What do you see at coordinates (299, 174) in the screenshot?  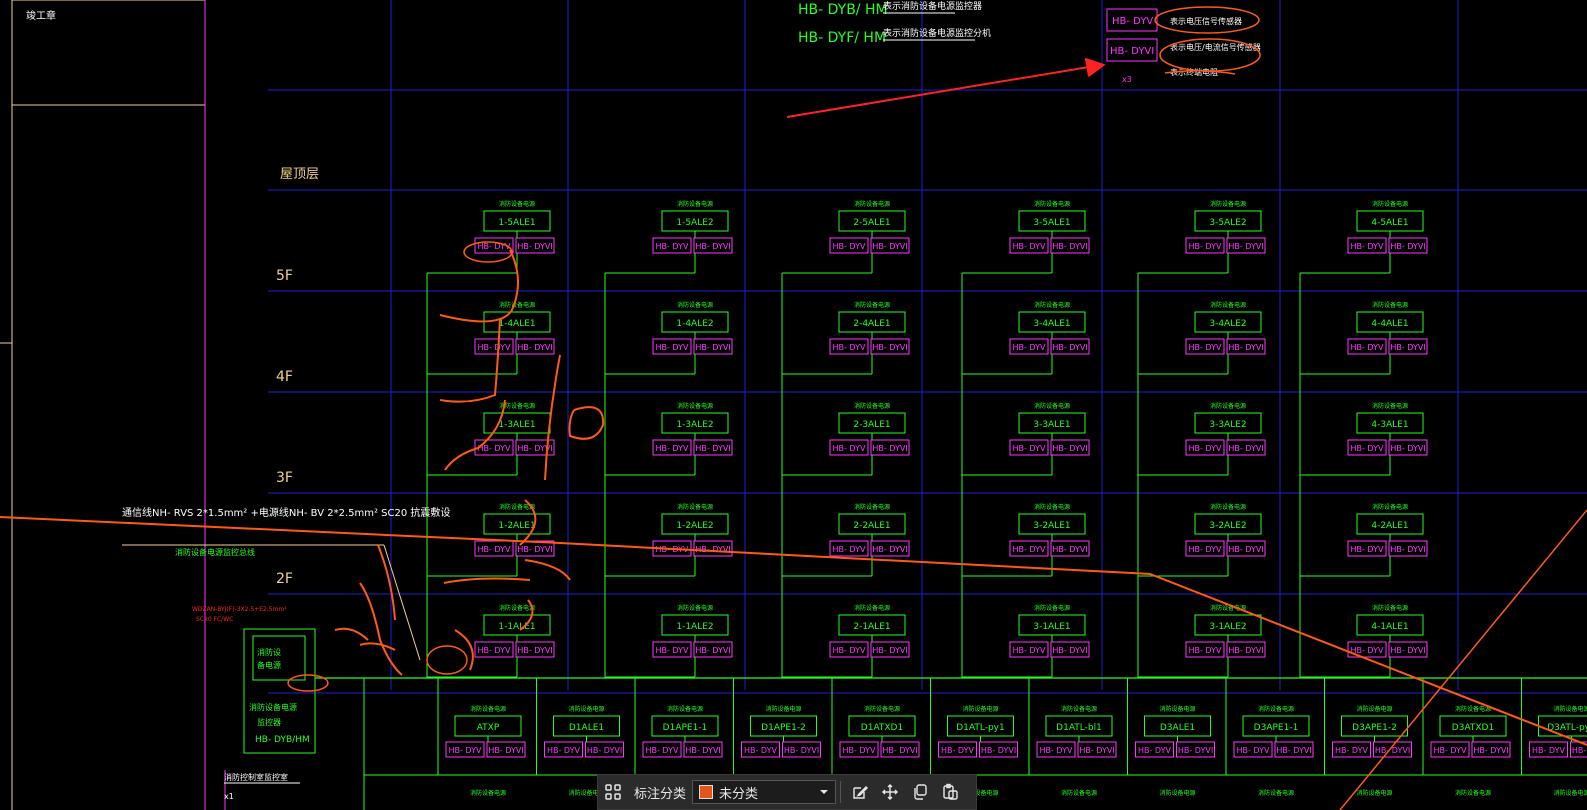 I see `roof-floor-label: 屋顶层` at bounding box center [299, 174].